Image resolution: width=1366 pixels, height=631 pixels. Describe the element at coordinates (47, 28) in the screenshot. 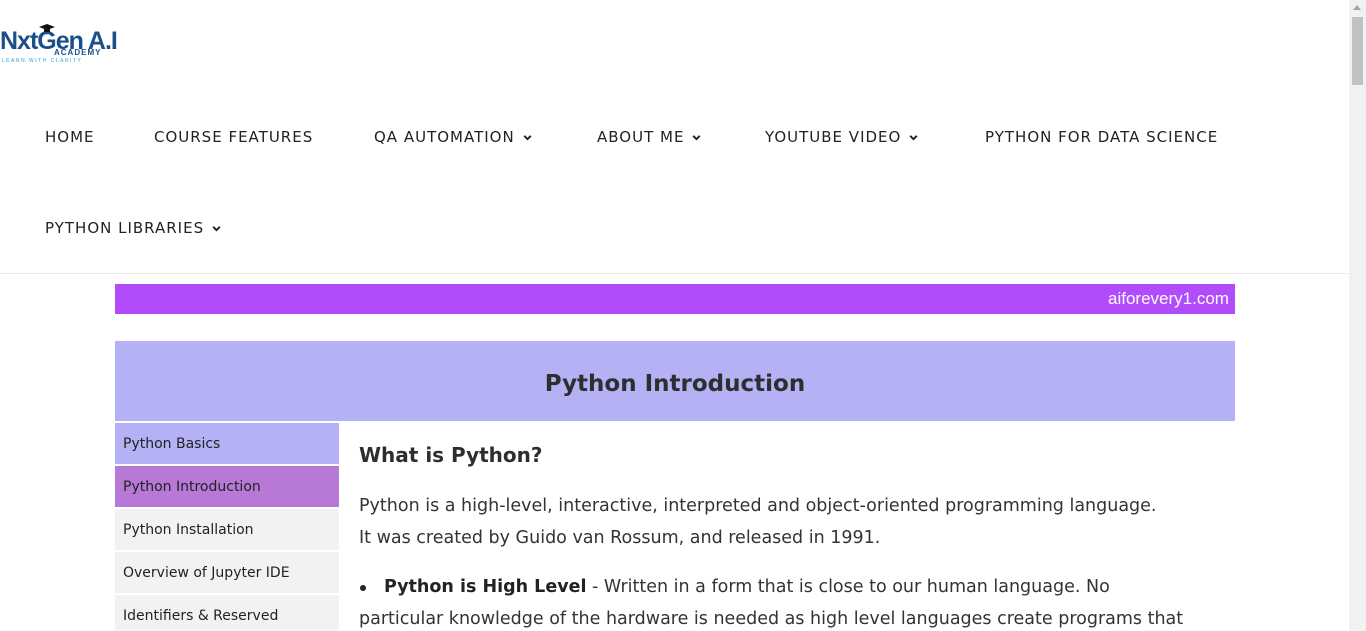

I see `graduation-cap-icon` at that location.